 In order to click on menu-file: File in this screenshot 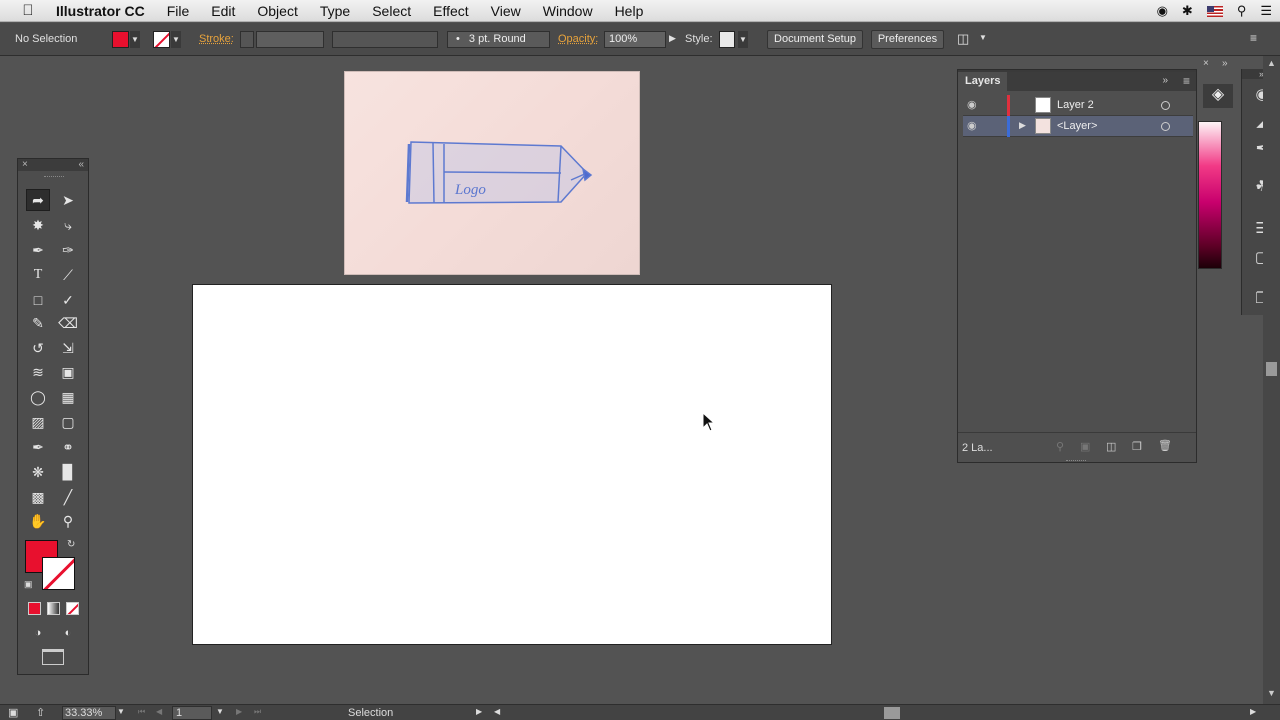, I will do `click(178, 11)`.